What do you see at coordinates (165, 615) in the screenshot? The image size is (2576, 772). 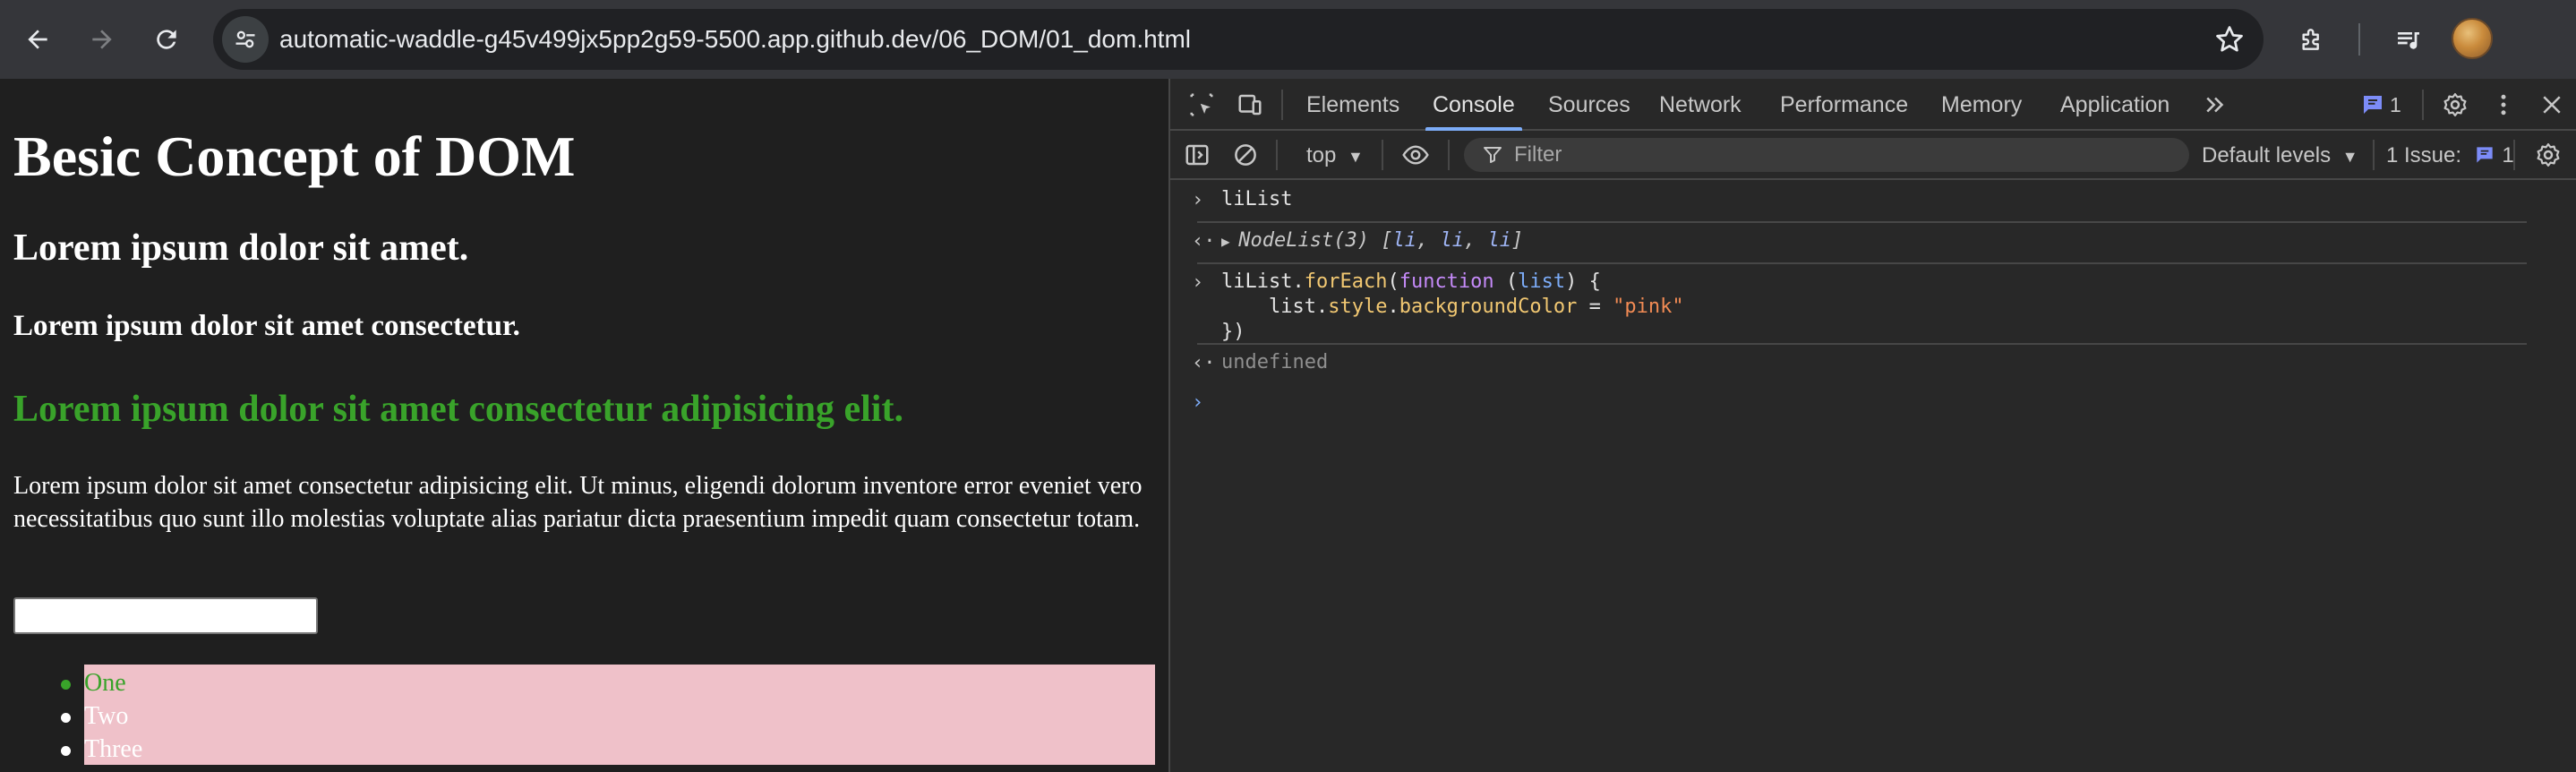 I see `page-text-input` at bounding box center [165, 615].